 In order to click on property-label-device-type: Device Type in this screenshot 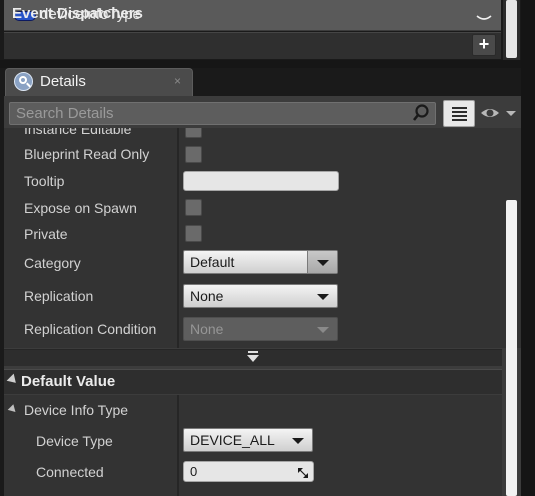, I will do `click(74, 441)`.